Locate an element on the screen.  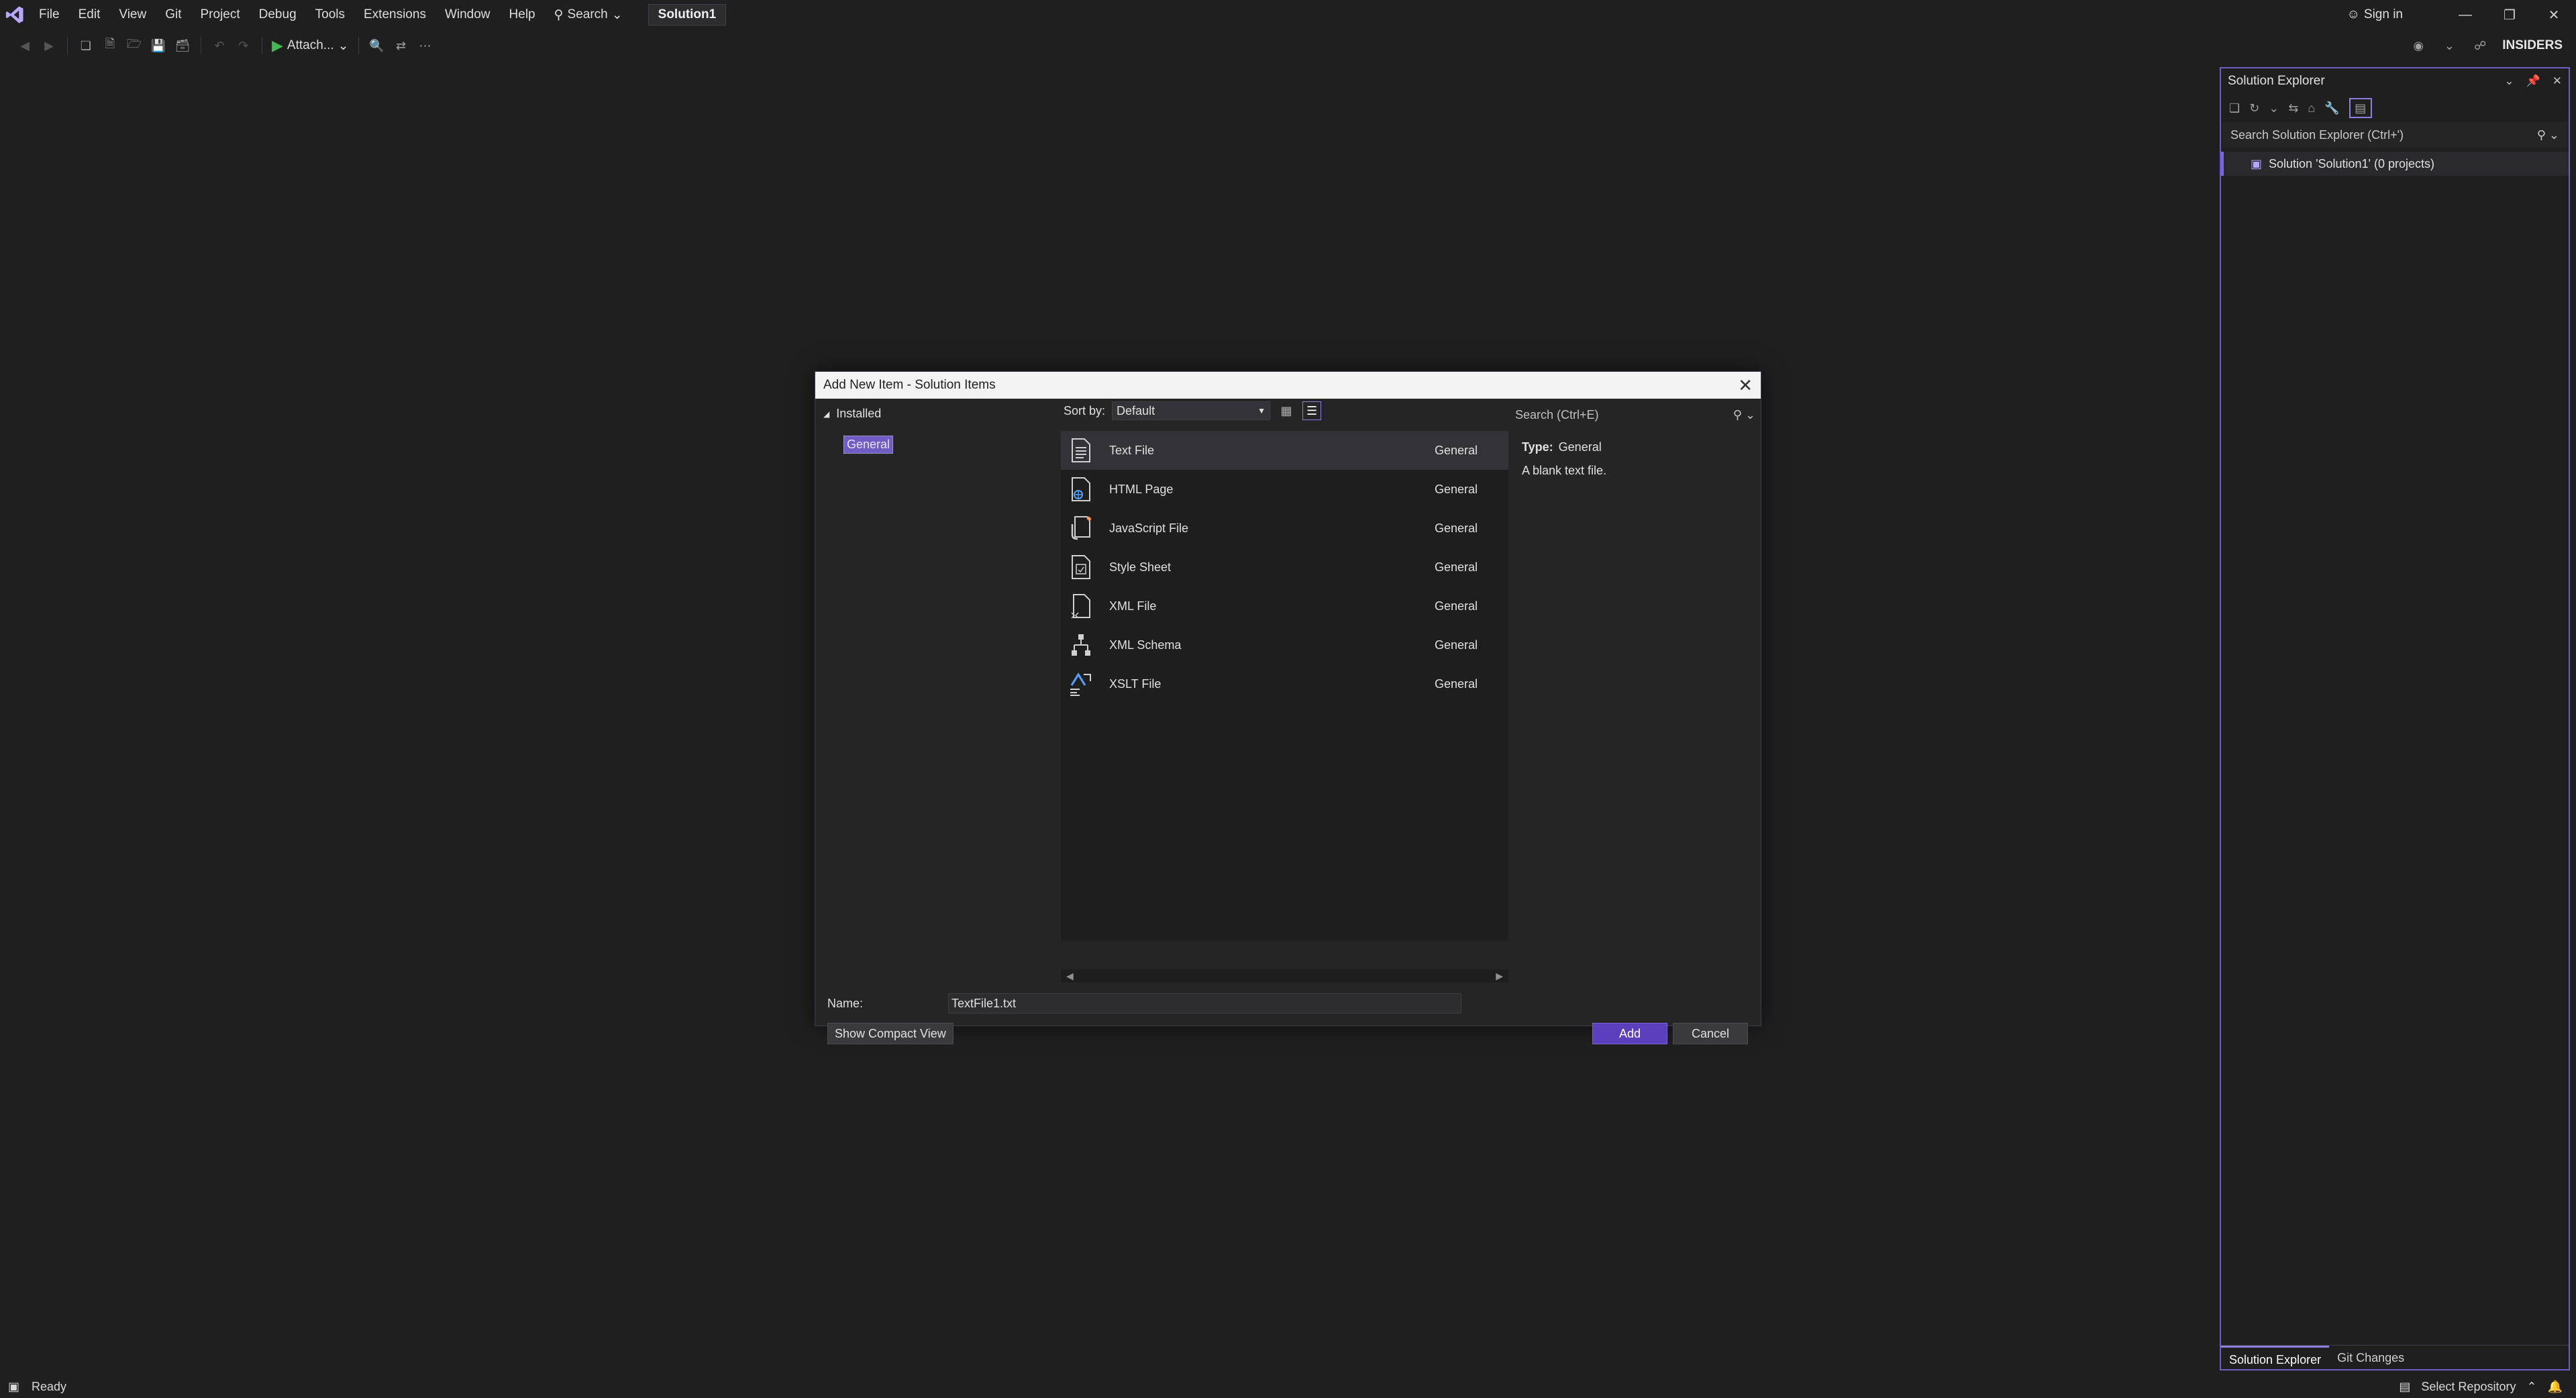
solution-explorer-header: Solution Explorer ⌄ 📌 ✕ is located at coordinates (2395, 81).